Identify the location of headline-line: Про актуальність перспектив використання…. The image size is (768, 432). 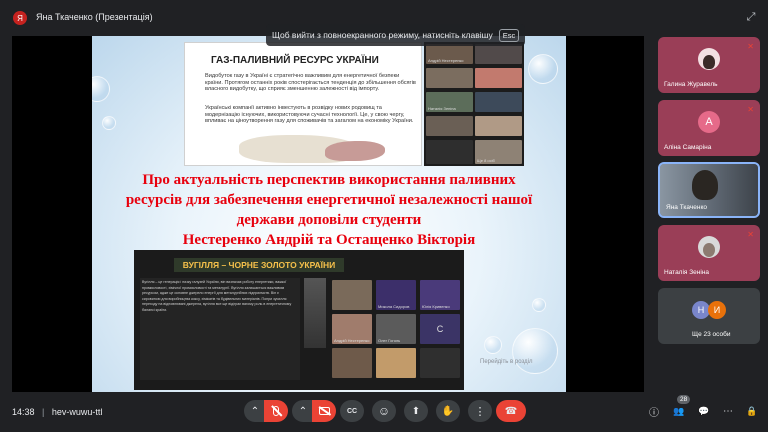
(329, 180).